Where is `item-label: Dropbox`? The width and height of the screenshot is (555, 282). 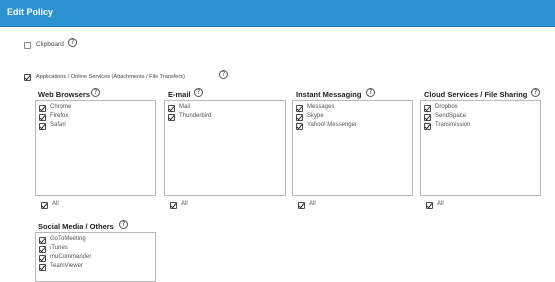 item-label: Dropbox is located at coordinates (446, 107).